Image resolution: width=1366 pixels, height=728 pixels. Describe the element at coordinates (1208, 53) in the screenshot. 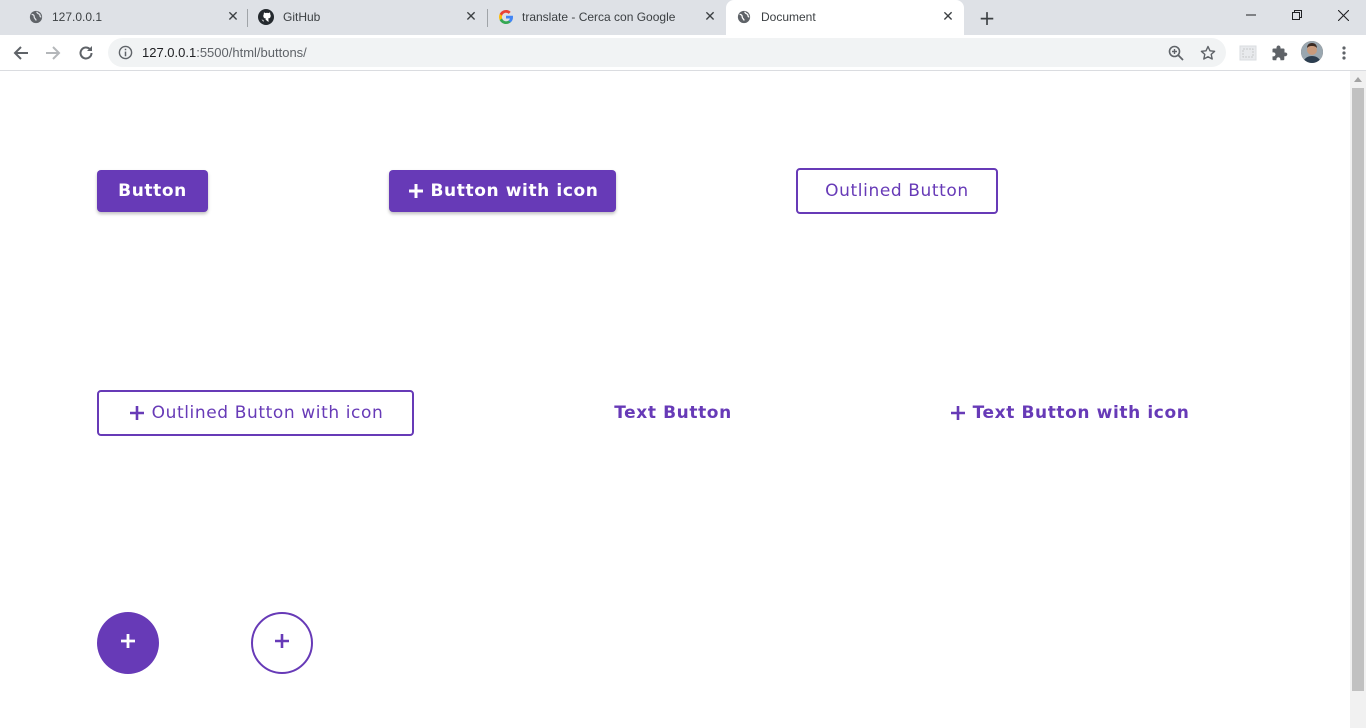

I see `bookmark-star-icon` at that location.